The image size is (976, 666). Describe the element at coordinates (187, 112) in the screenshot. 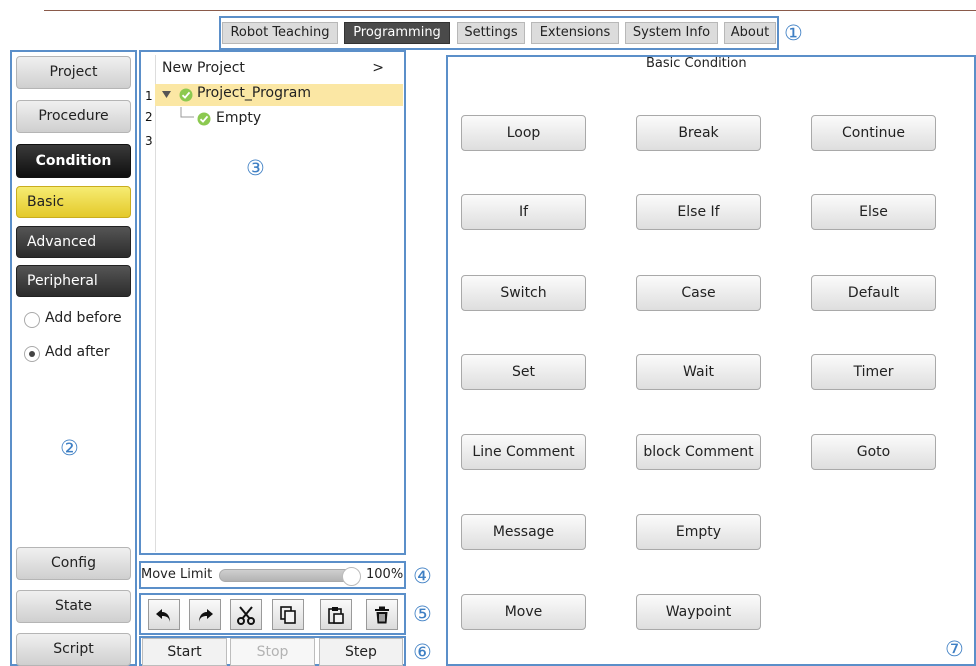

I see `tree-connector-icon` at that location.